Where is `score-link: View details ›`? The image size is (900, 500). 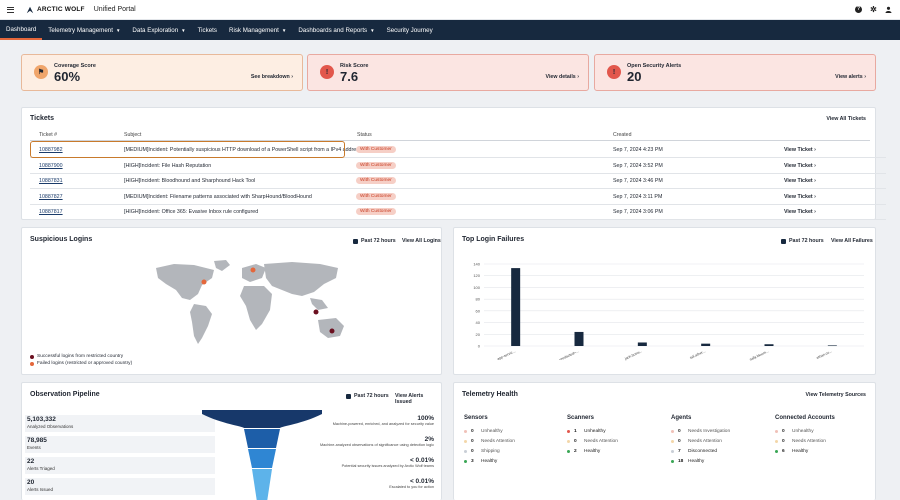 score-link: View details › is located at coordinates (562, 77).